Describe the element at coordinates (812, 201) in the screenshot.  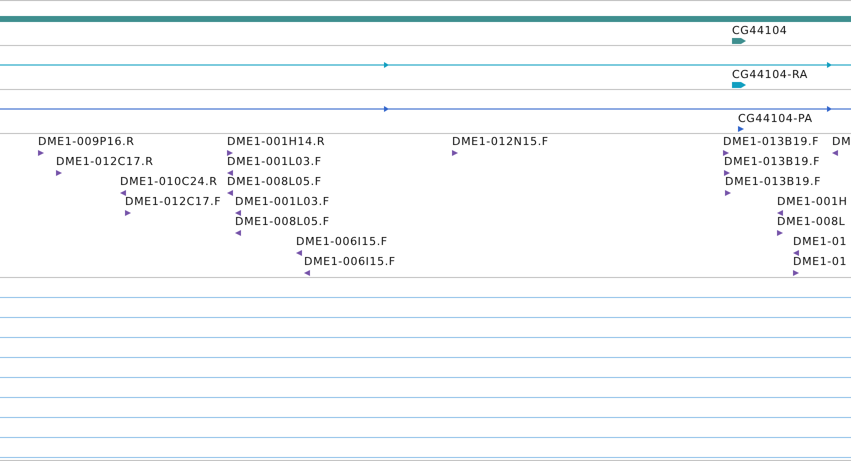
I see `clone-label: DME1-001H` at that location.